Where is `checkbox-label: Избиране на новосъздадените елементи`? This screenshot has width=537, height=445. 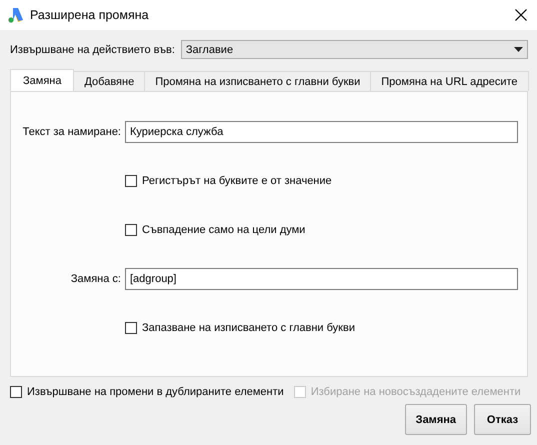
checkbox-label: Избиране на новосъздадените елементи is located at coordinates (415, 392).